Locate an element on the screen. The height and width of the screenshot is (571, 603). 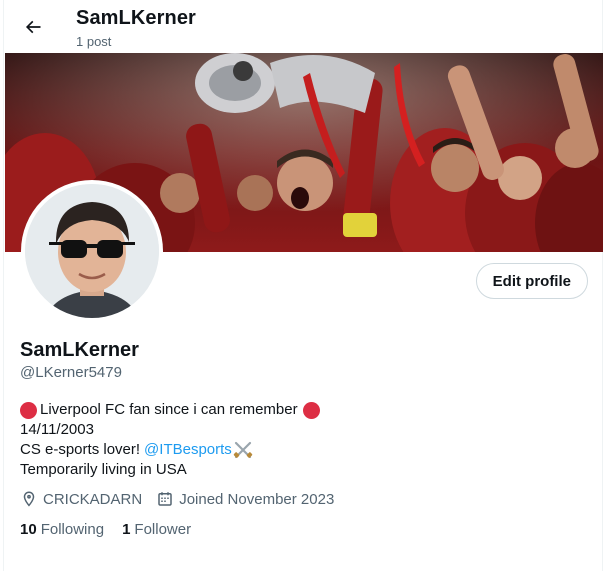
bio-line-2-text: 14/11/2003 is located at coordinates (57, 429).